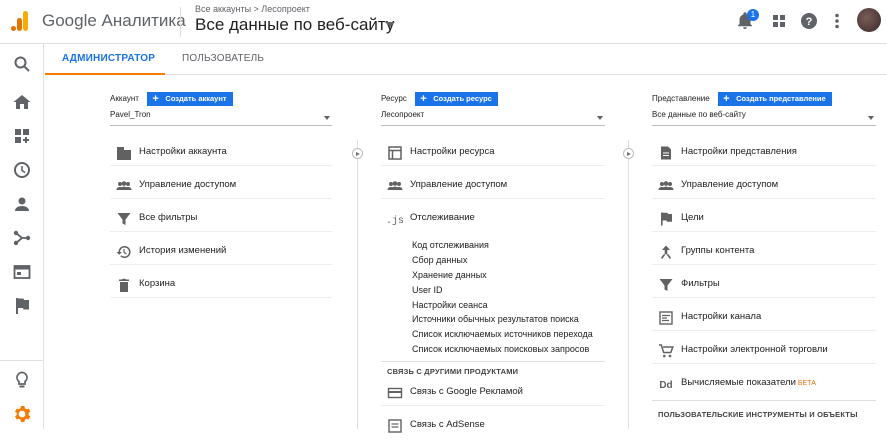  What do you see at coordinates (390, 24) in the screenshot?
I see `view-selector-caret-icon` at bounding box center [390, 24].